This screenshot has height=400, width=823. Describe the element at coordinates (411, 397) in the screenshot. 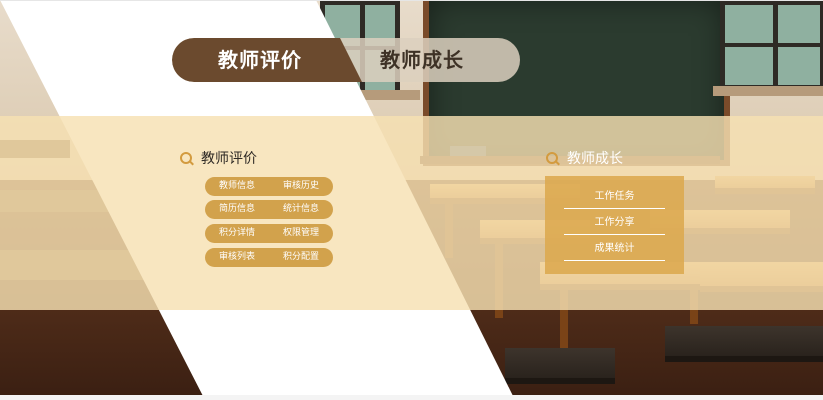

I see `bottom-bar` at that location.